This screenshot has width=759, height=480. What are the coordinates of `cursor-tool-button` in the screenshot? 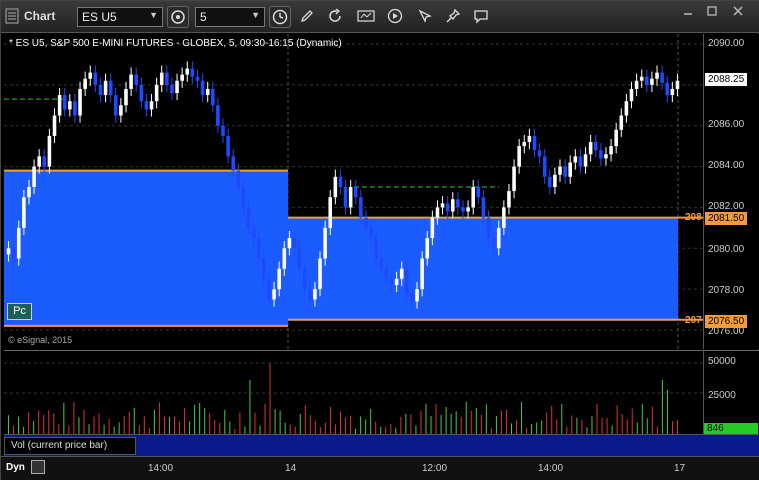 It's located at (426, 17).